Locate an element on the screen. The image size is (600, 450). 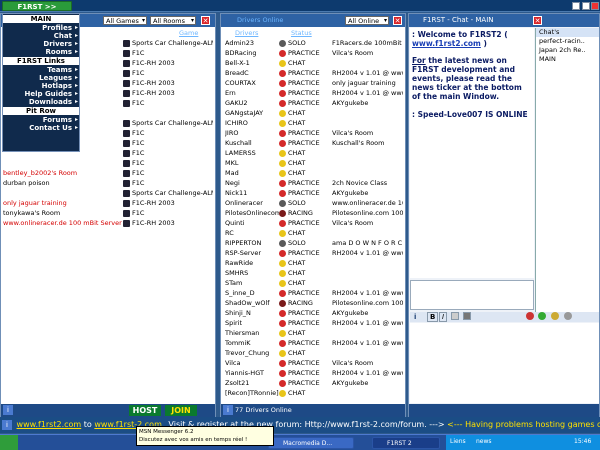
driver-row: Mad CHAT is located at coordinates (314, 173).